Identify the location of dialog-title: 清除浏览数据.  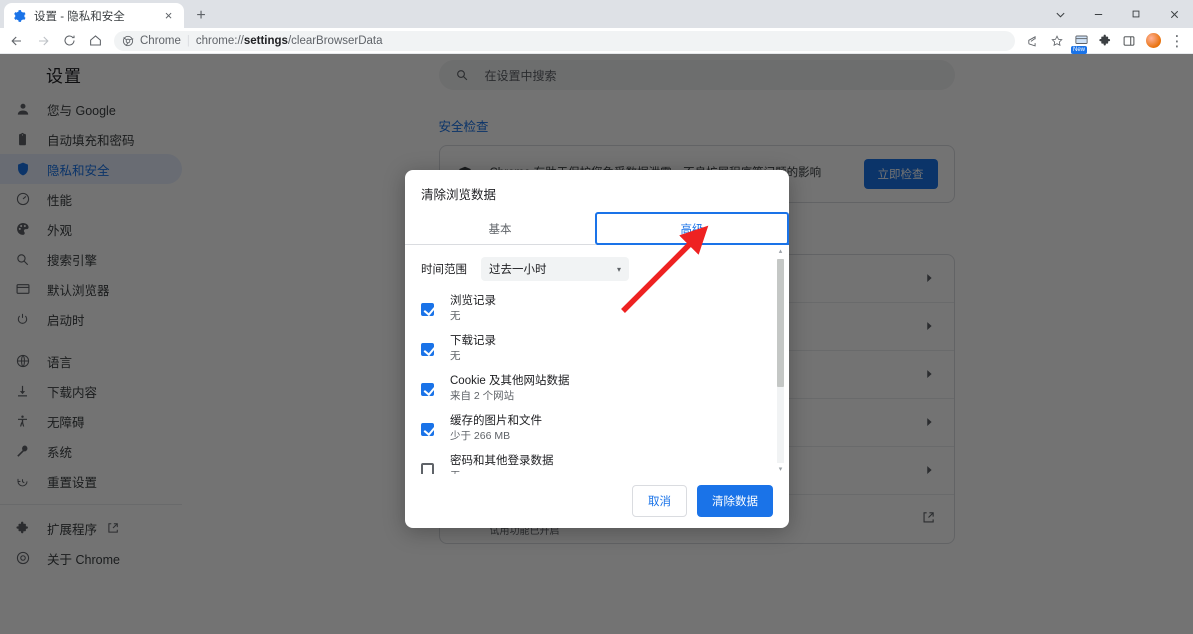
(459, 195).